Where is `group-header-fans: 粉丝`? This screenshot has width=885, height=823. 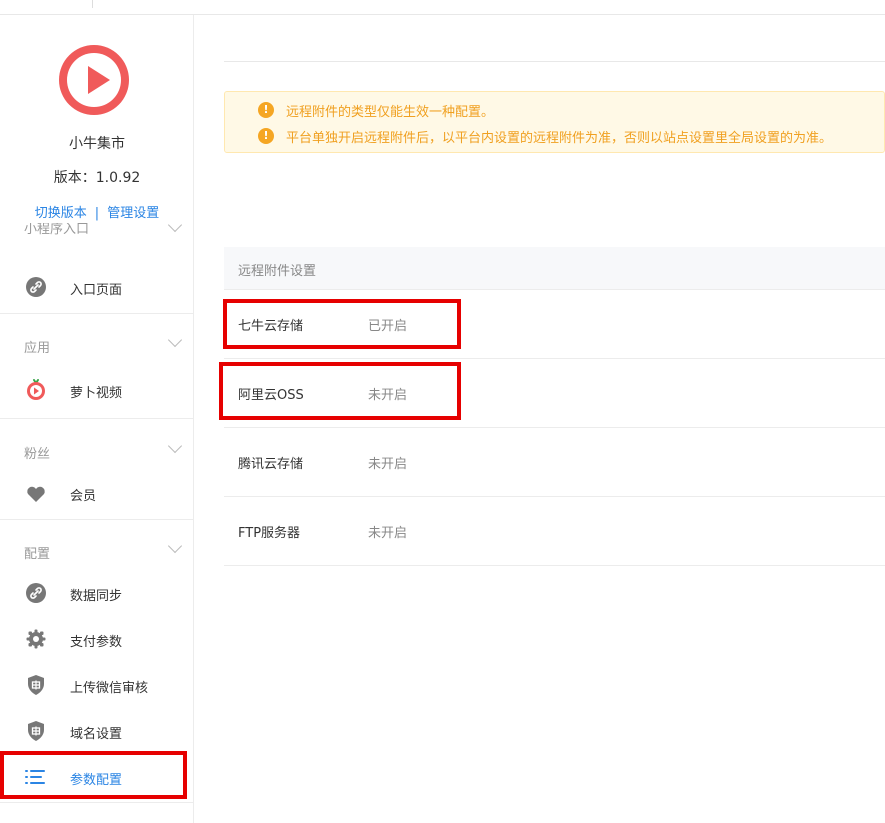 group-header-fans: 粉丝 is located at coordinates (96, 452).